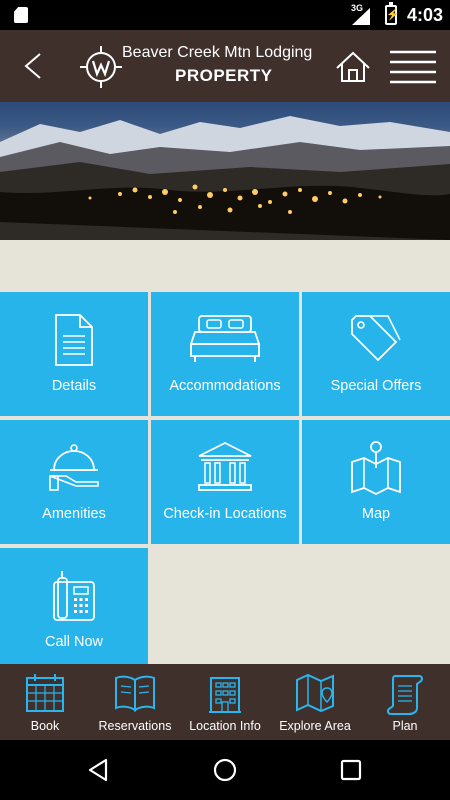 The height and width of the screenshot is (800, 450). What do you see at coordinates (74, 596) in the screenshot?
I see `phone-icon` at bounding box center [74, 596].